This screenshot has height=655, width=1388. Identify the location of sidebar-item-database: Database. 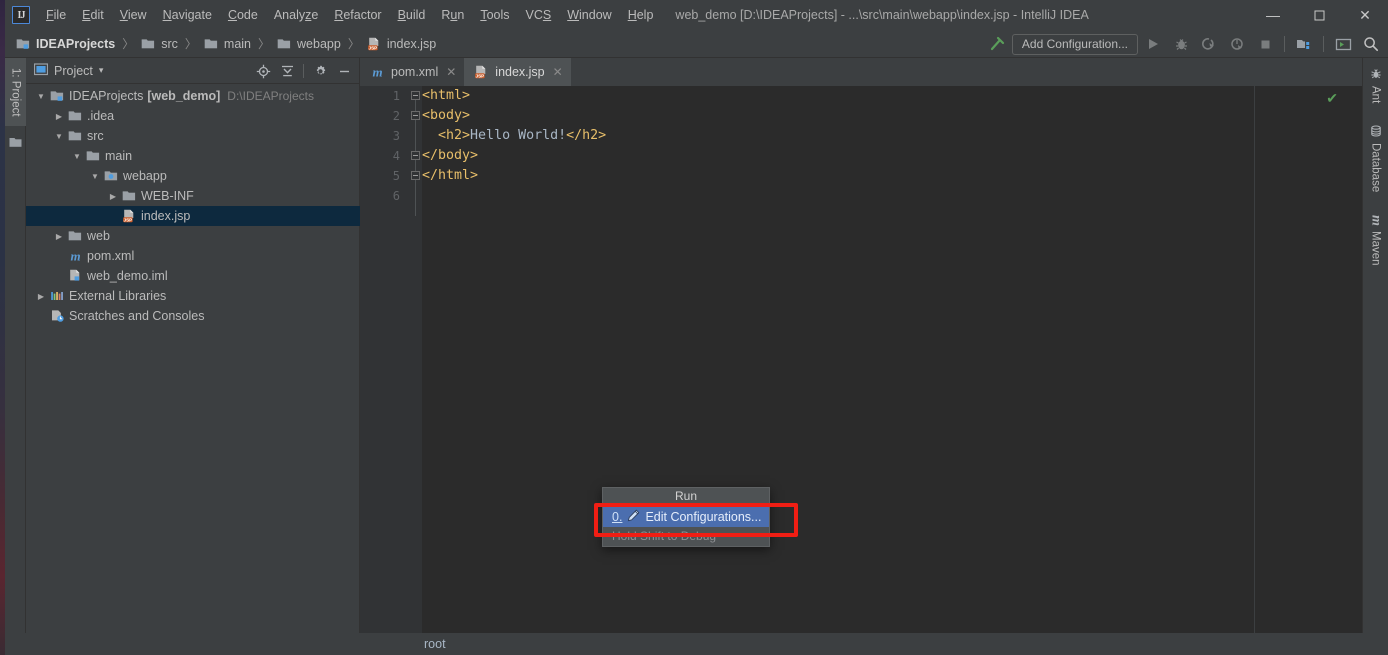
(1376, 158).